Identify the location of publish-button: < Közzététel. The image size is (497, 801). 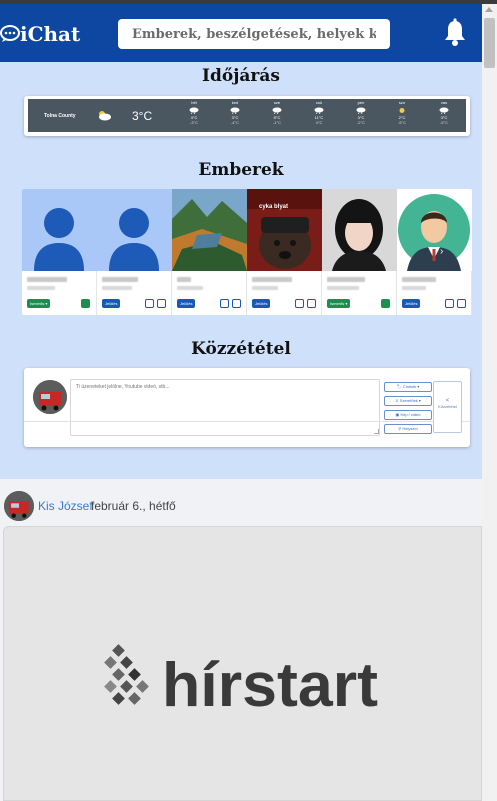
(447, 407).